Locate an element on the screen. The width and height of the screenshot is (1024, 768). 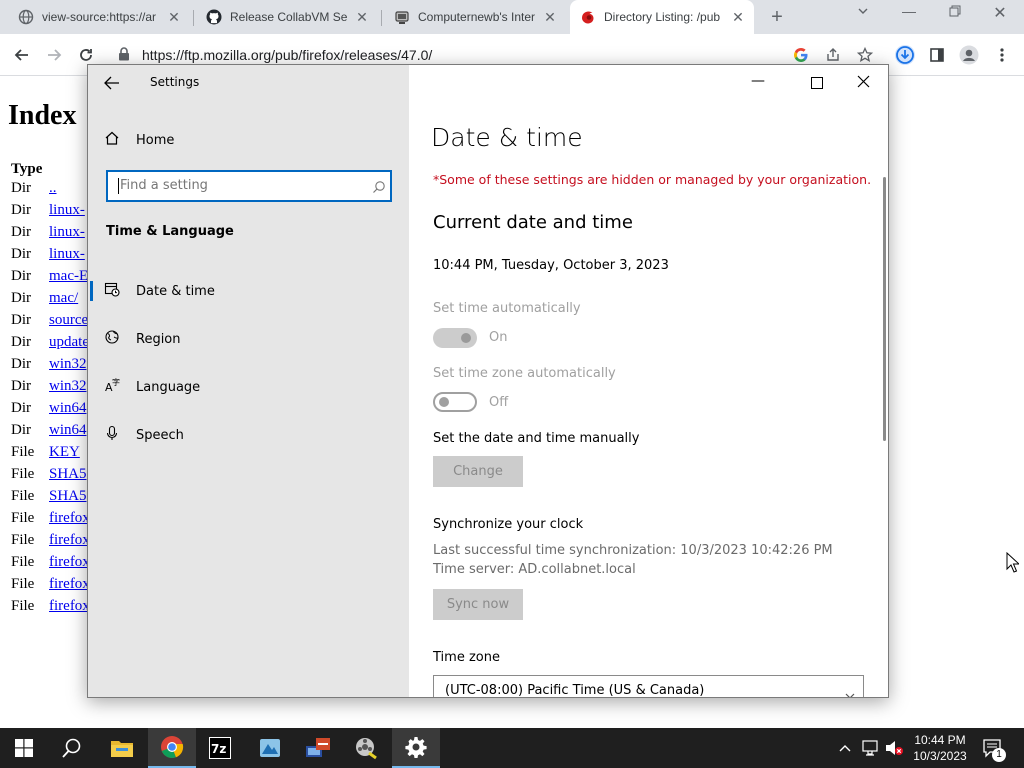
table-row: Dir win64 is located at coordinates (49, 432).